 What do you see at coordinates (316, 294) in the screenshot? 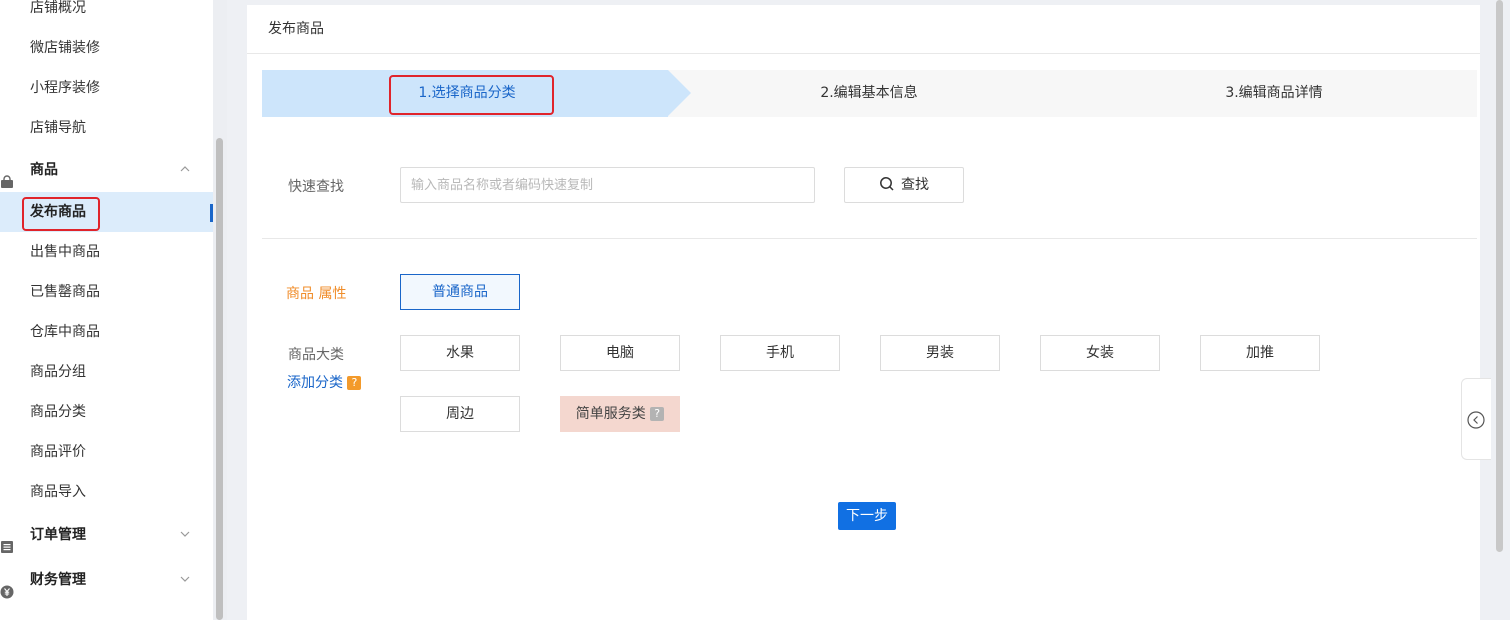
I see `goods-attribute-label: 商品 属性` at bounding box center [316, 294].